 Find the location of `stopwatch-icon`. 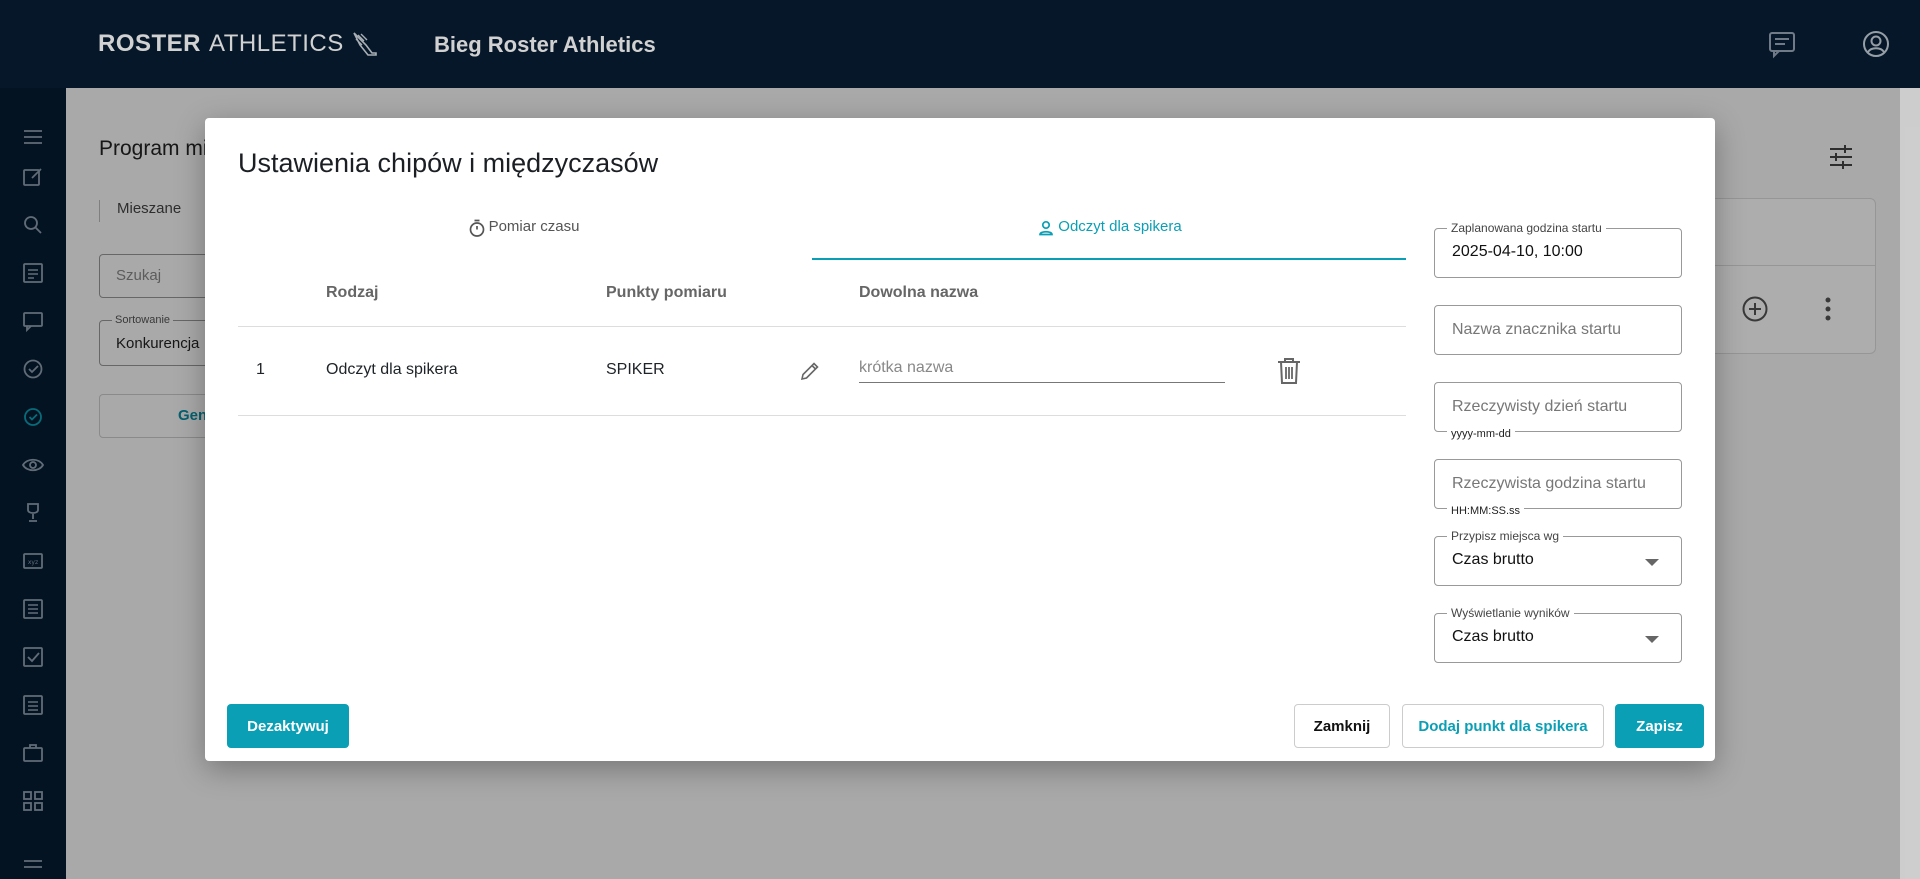

stopwatch-icon is located at coordinates (476, 228).